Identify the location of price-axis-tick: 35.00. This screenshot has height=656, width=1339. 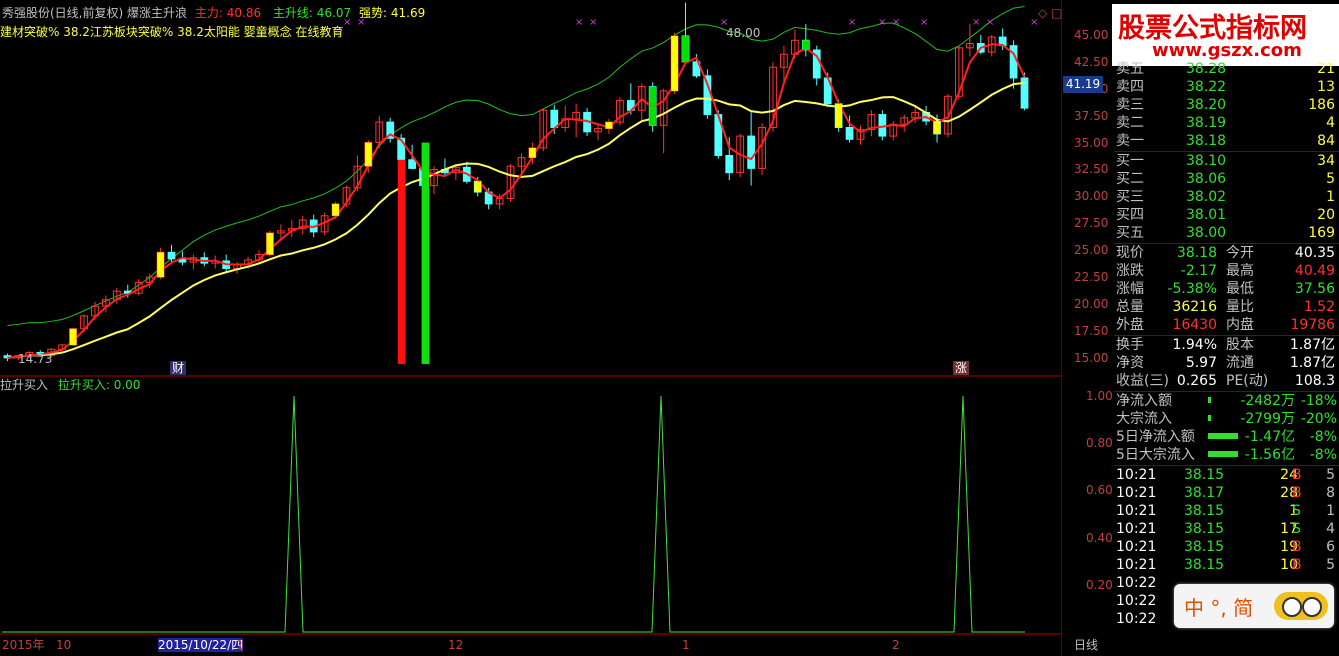
(1091, 142).